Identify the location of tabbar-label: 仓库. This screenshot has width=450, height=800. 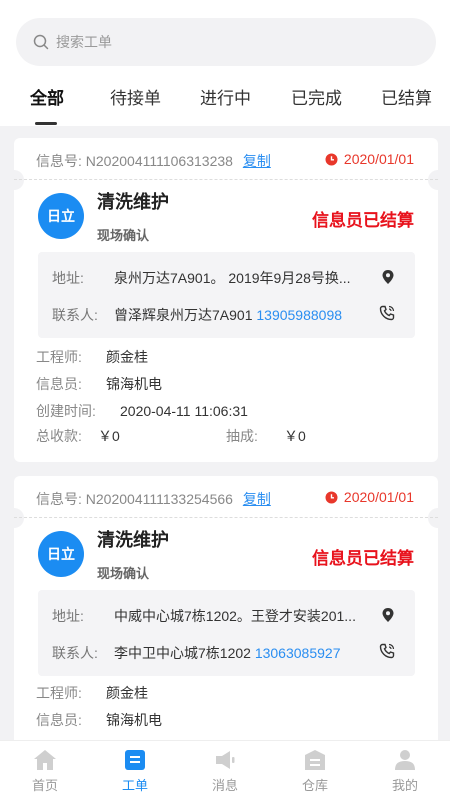
(314, 785).